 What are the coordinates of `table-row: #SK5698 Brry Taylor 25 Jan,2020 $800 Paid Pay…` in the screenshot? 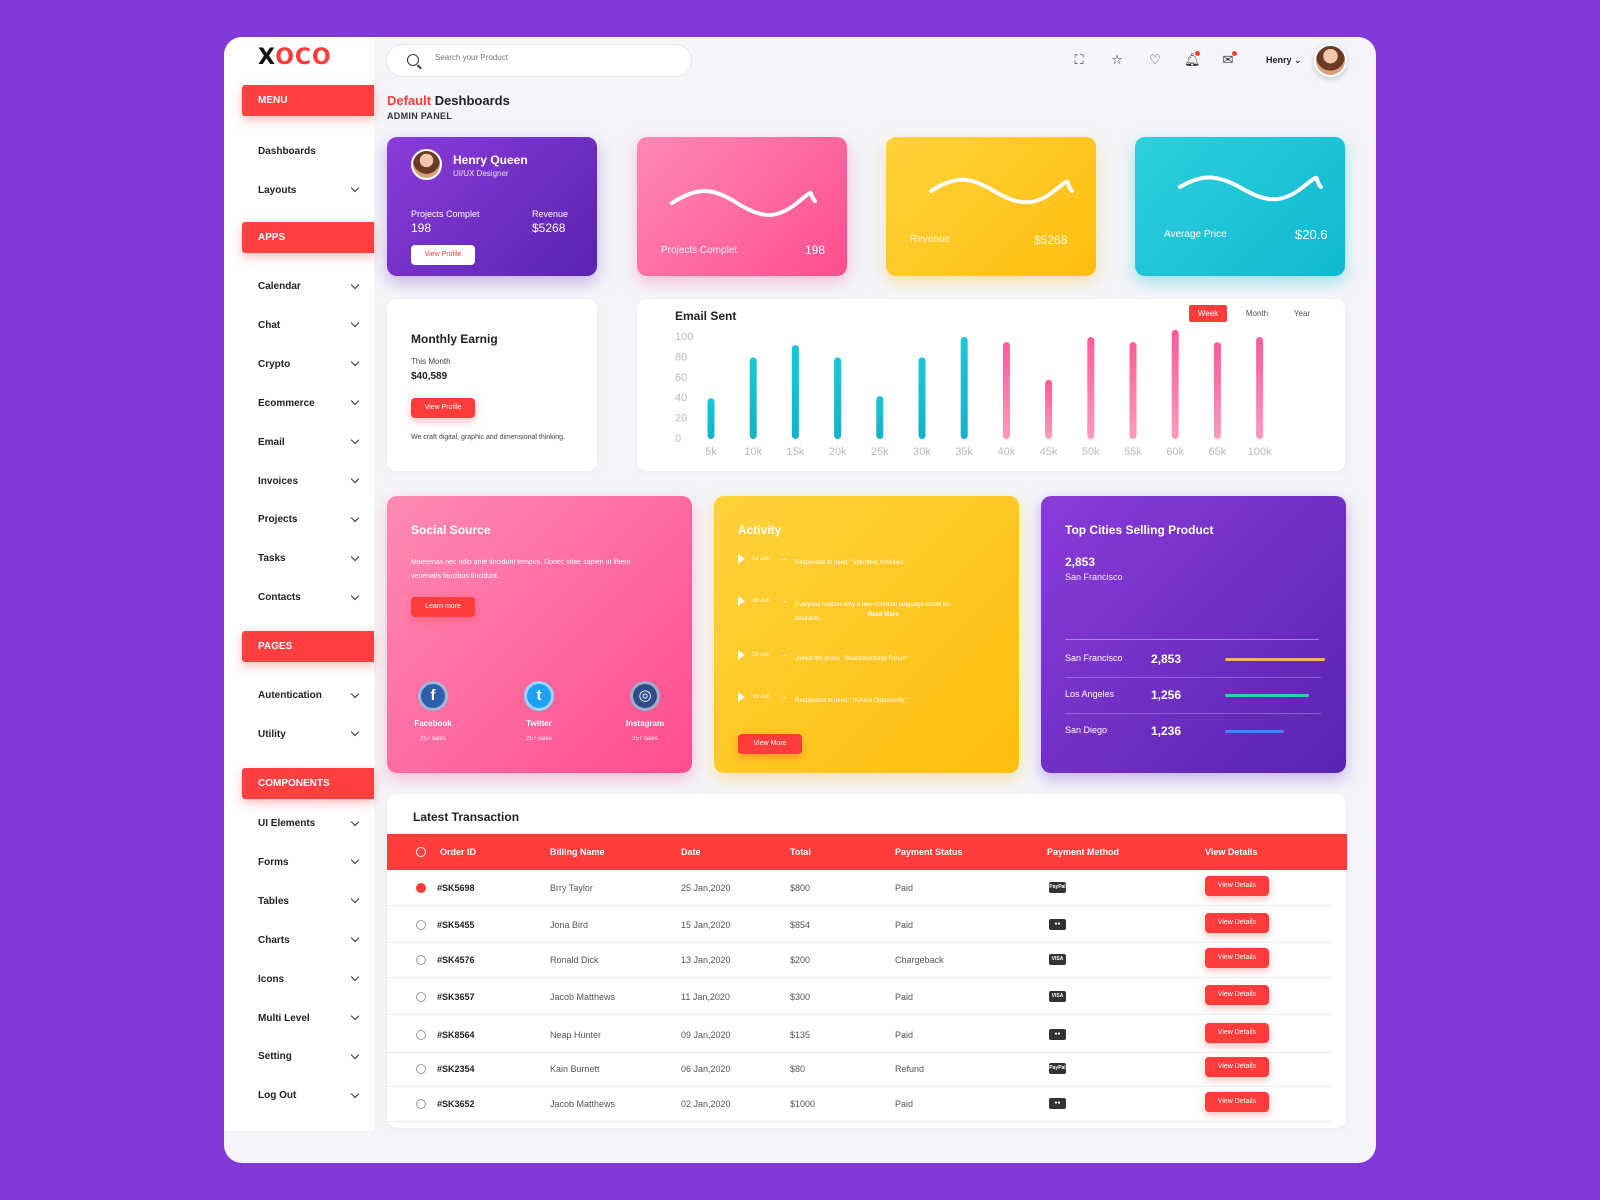 It's located at (859, 888).